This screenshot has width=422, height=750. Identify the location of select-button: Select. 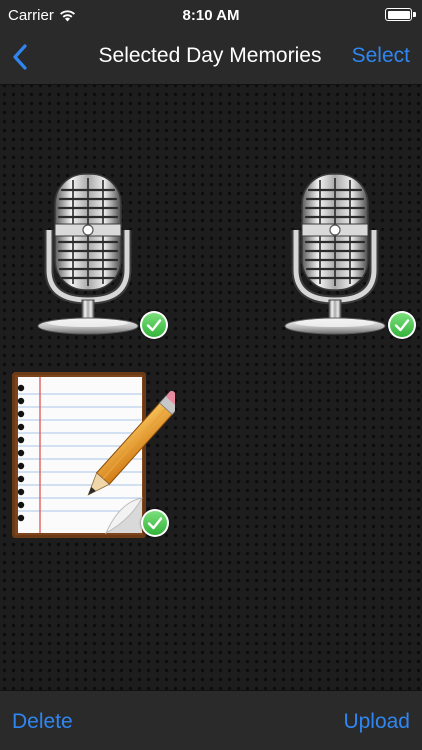
(381, 56).